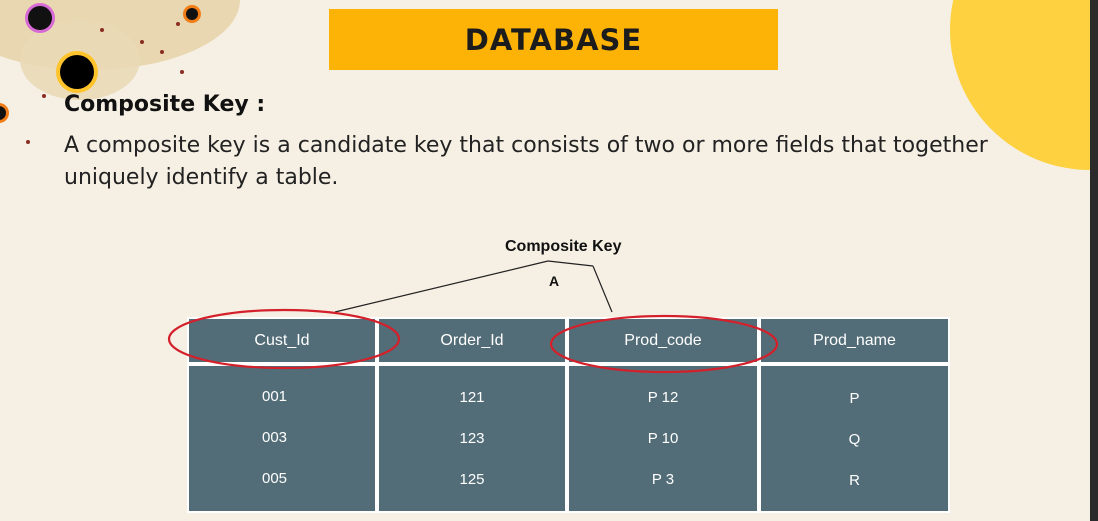 Image resolution: width=1098 pixels, height=521 pixels. What do you see at coordinates (664, 344) in the screenshot?
I see `highlight-ellipse-prod-code` at bounding box center [664, 344].